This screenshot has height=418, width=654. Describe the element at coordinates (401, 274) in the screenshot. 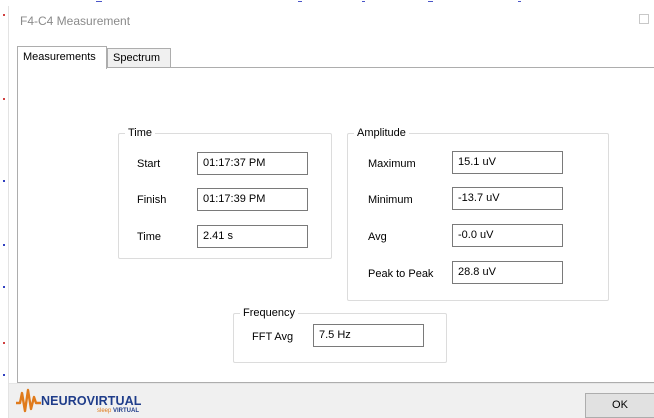

I see `peak-to-peak-label: Peak to Peak` at that location.